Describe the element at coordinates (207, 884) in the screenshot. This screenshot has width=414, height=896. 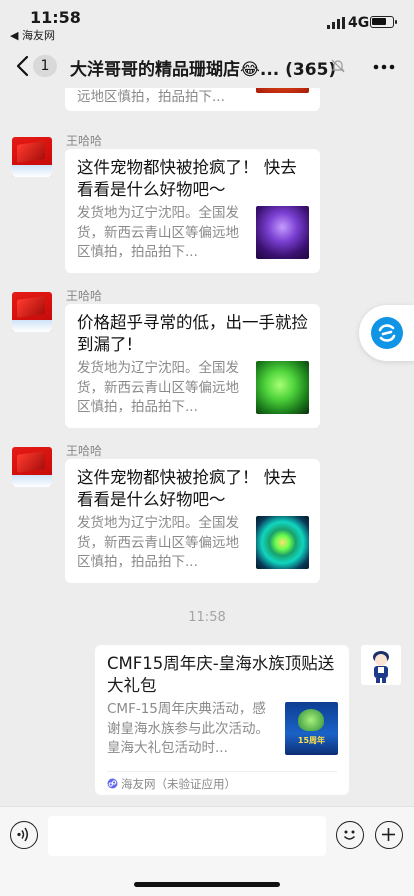
I see `home-indicator` at that location.